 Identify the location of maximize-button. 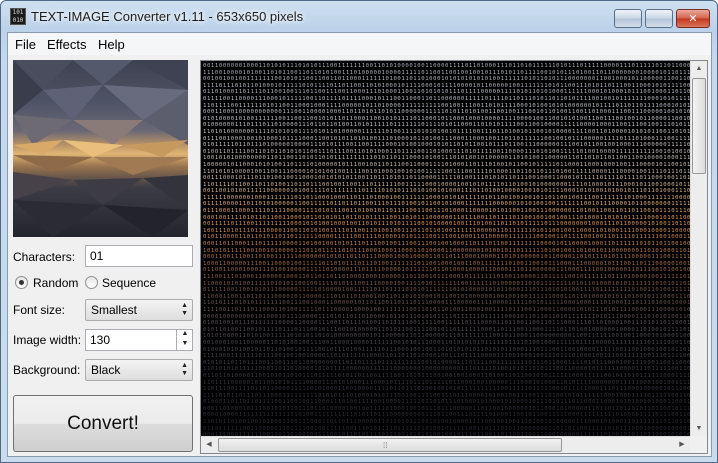
(659, 18).